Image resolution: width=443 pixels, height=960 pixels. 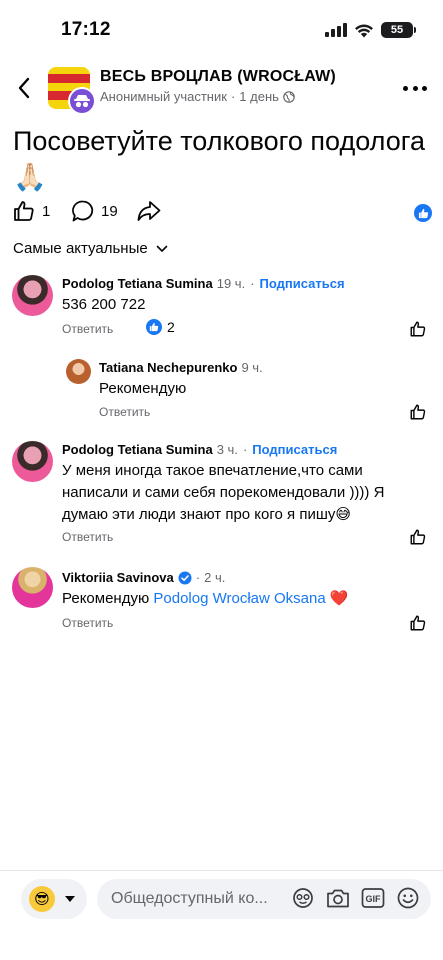 What do you see at coordinates (336, 30) in the screenshot?
I see `cellular-signal-icon` at bounding box center [336, 30].